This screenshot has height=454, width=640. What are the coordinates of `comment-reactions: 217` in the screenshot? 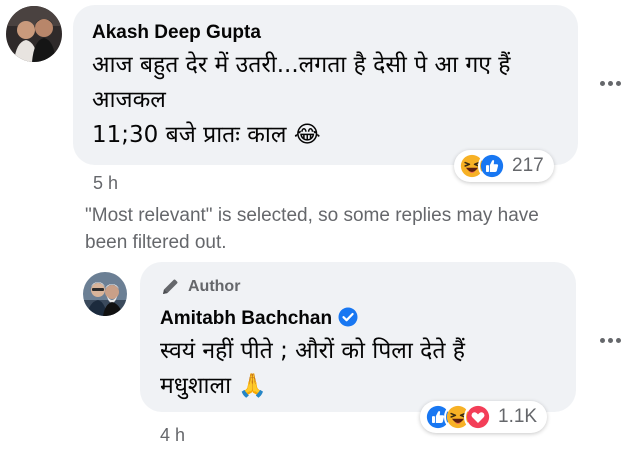 It's located at (504, 166).